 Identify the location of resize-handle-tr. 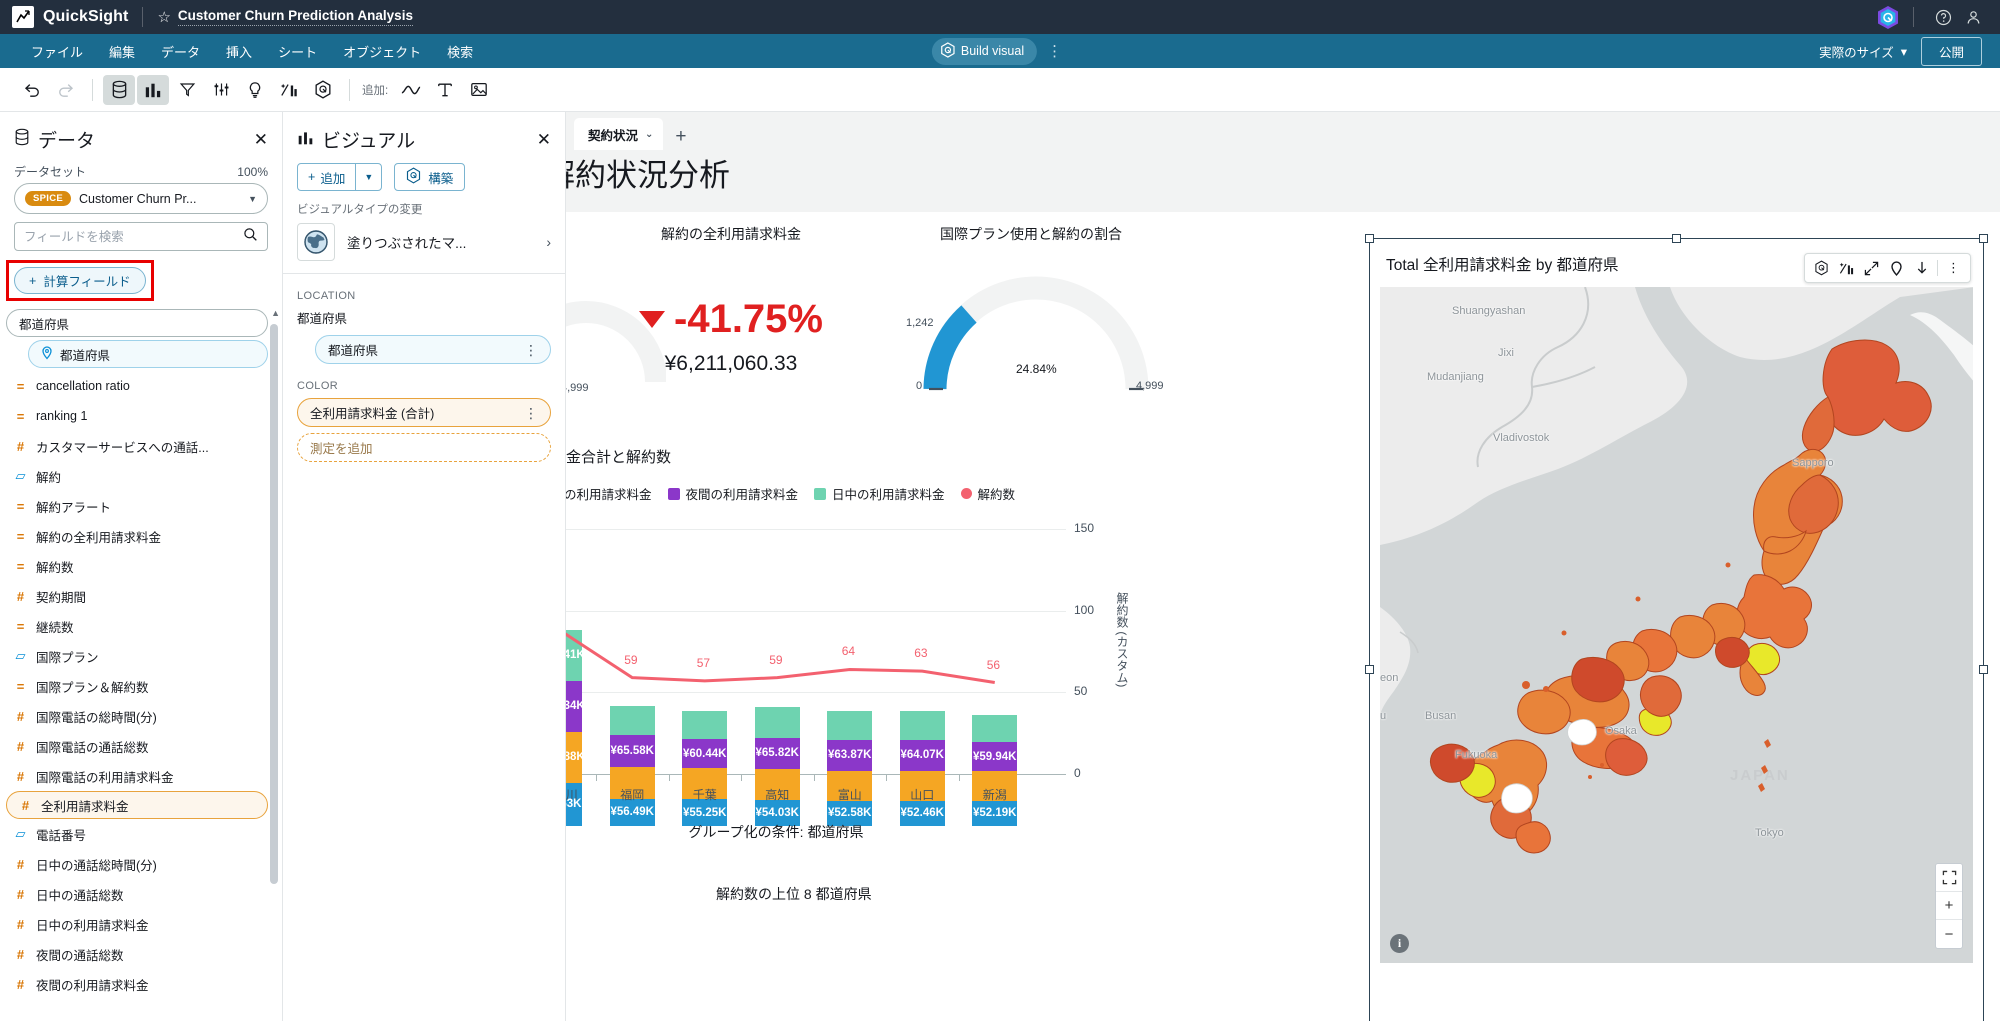
(1983, 238).